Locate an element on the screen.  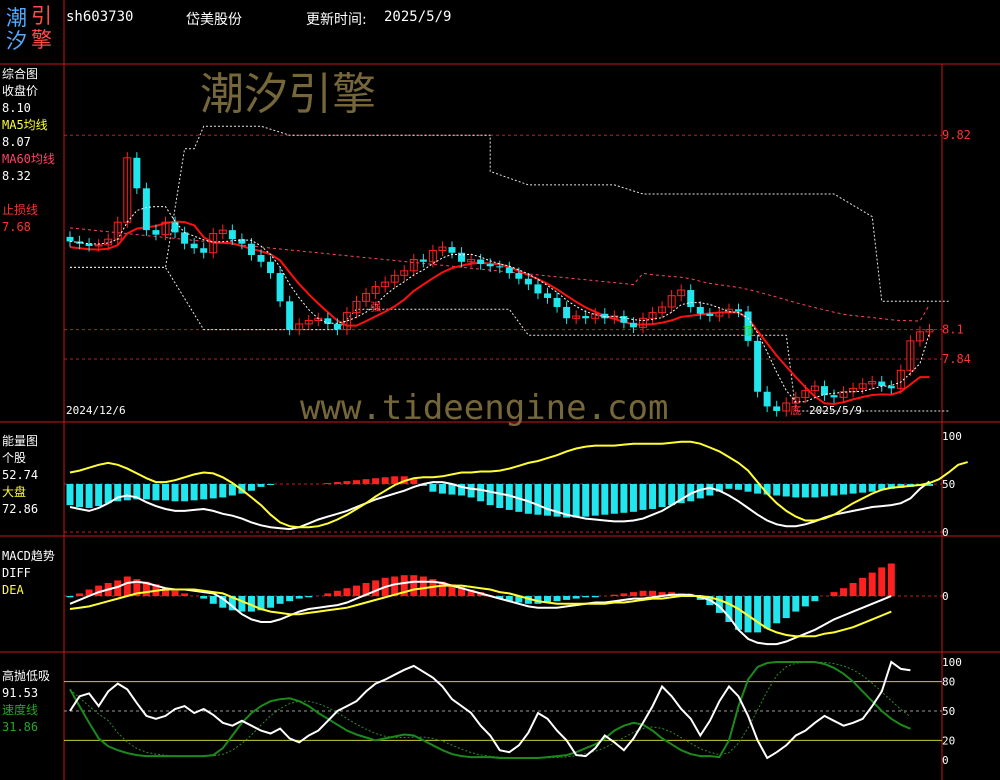
logo-char-1: 潮 is located at coordinates (16, 18).